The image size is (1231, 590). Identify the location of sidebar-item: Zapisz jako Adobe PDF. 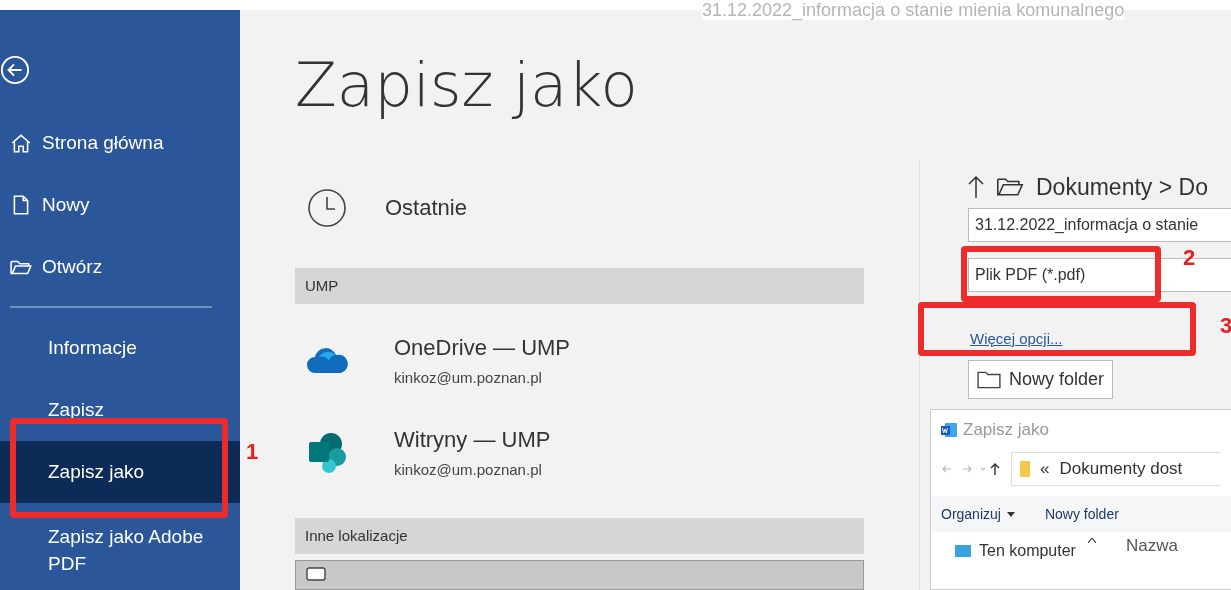
(120, 540).